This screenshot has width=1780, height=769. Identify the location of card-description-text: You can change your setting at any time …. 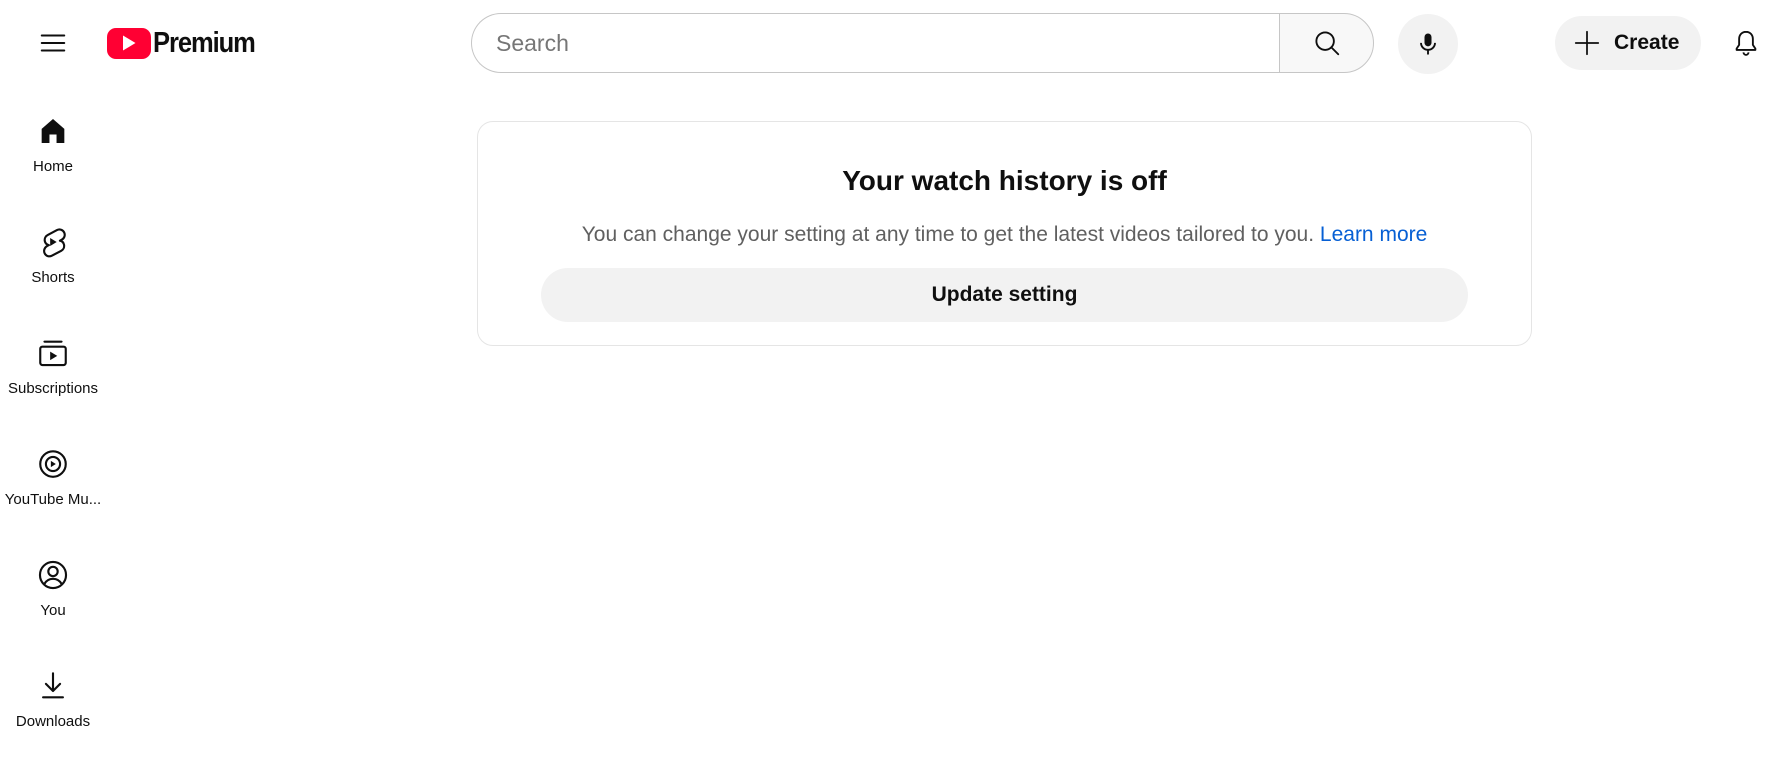
(948, 234).